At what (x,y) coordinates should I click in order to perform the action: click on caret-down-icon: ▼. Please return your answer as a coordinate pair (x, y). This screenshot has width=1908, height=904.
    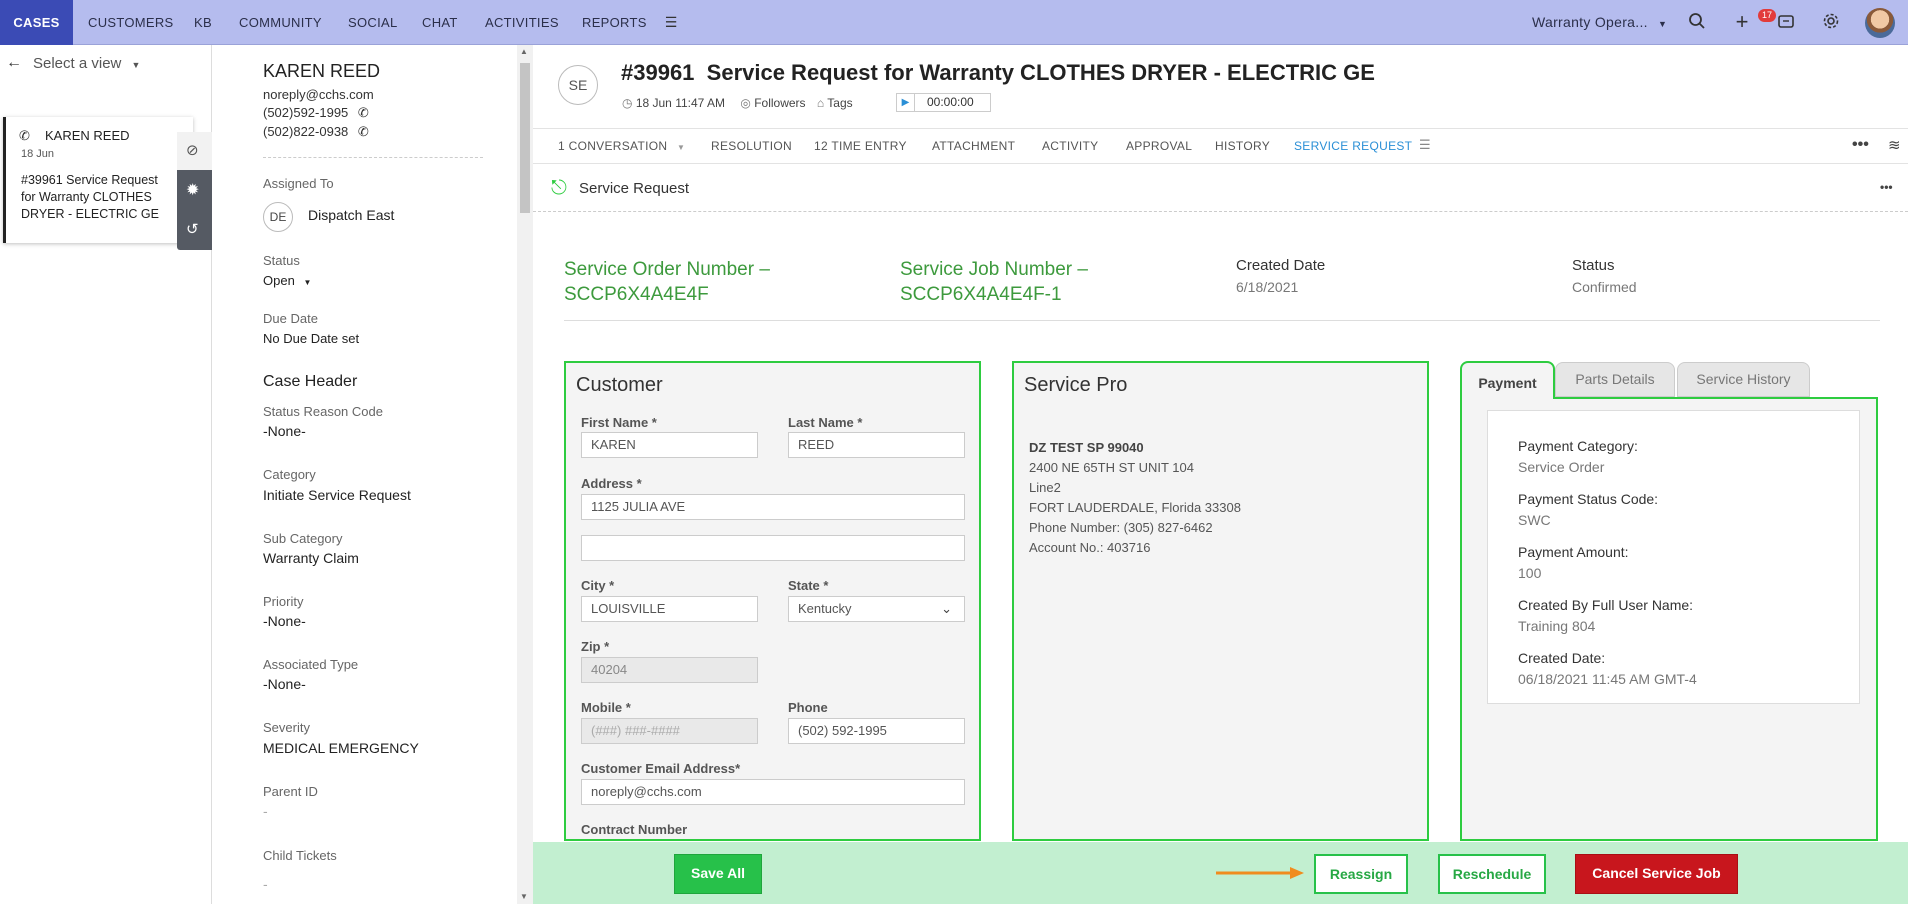
    Looking at the image, I should click on (307, 282).